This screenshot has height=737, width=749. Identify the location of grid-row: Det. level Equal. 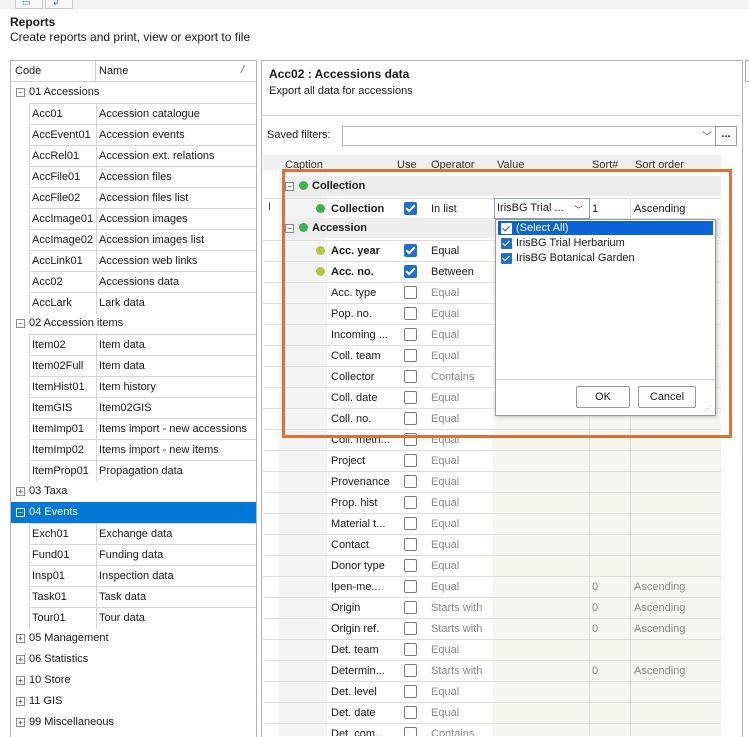
(492, 691).